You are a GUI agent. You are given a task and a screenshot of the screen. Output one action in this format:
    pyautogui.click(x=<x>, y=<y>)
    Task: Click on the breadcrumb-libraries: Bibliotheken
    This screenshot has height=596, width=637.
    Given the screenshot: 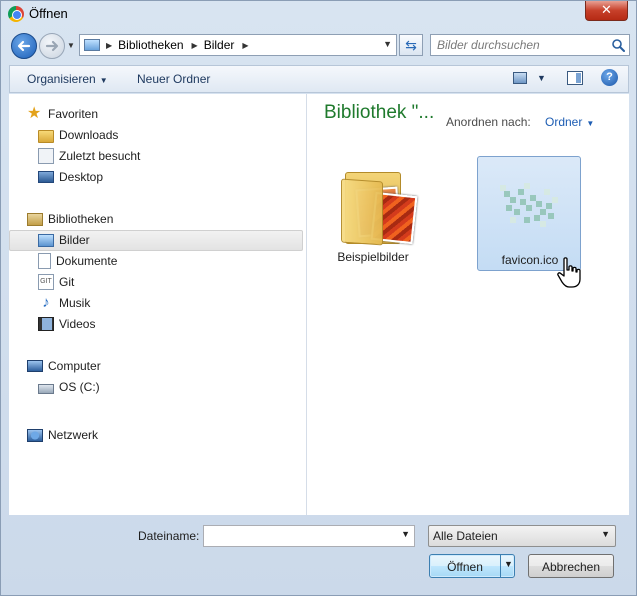 What is the action you would take?
    pyautogui.click(x=150, y=45)
    